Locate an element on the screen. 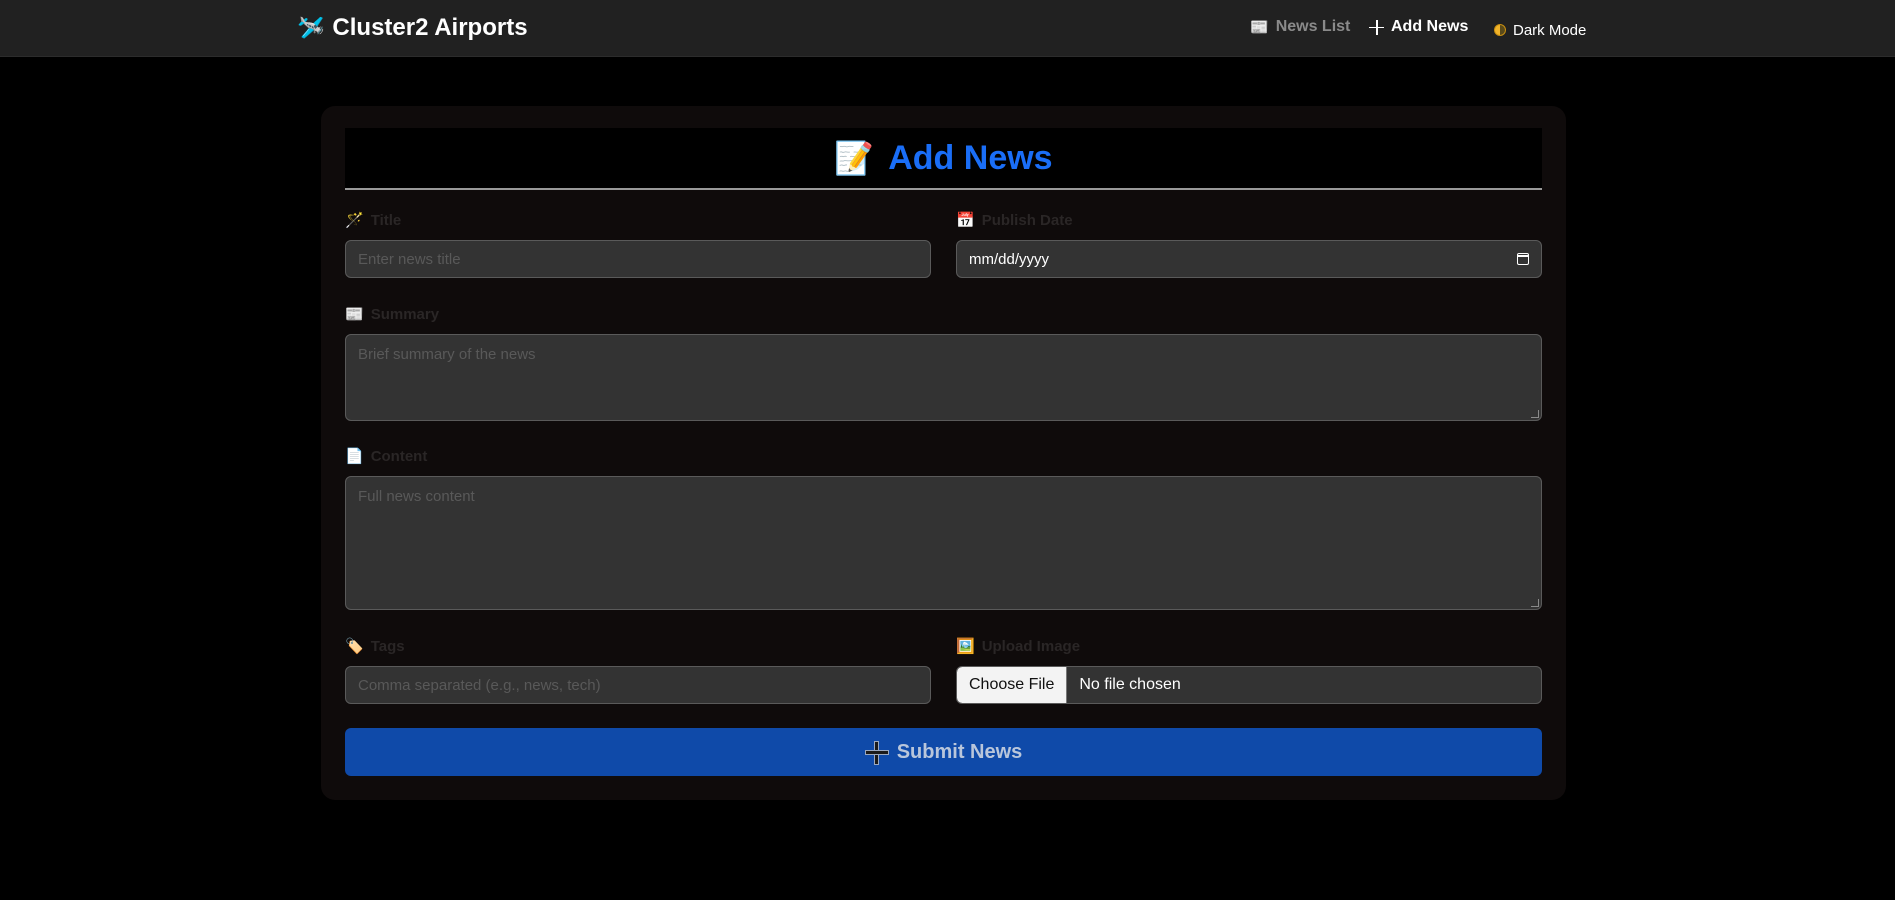 This screenshot has width=1895, height=900. nav-news-list: 📰 News List is located at coordinates (1300, 27).